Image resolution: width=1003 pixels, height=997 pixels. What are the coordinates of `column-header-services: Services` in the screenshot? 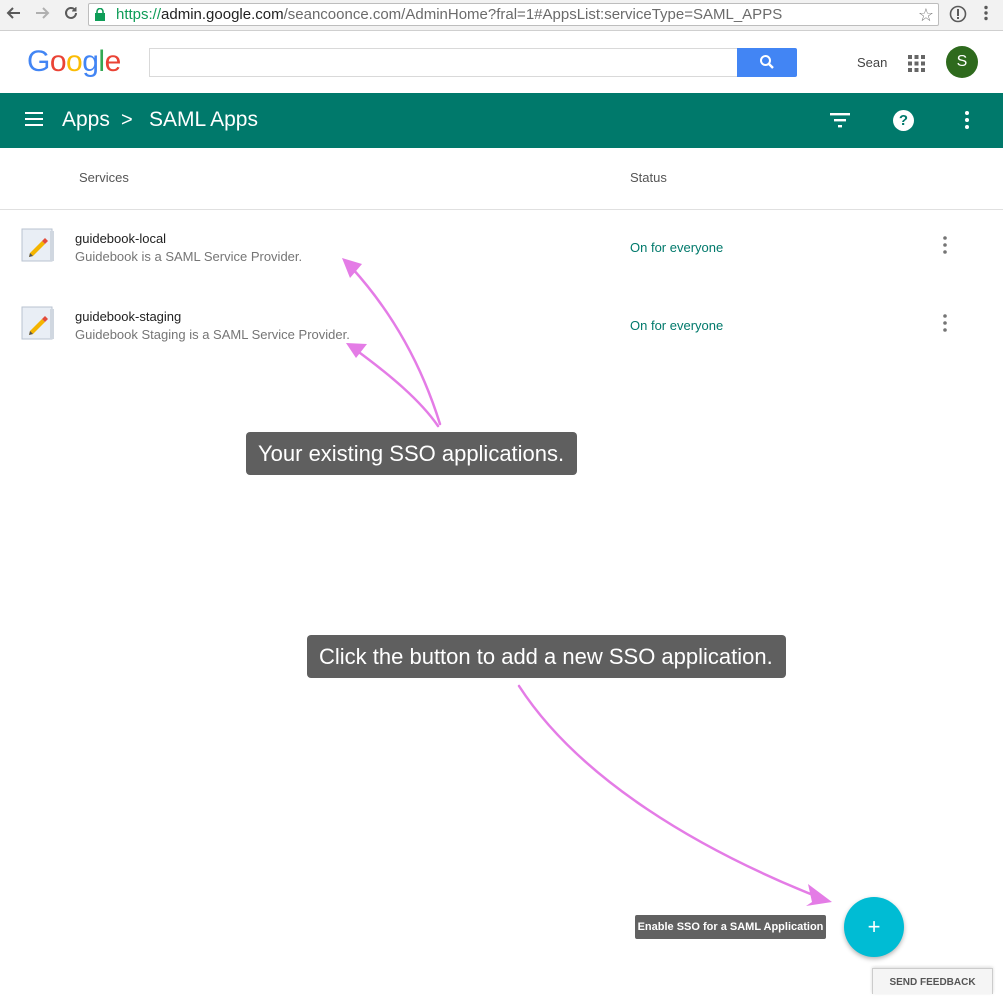 It's located at (104, 177).